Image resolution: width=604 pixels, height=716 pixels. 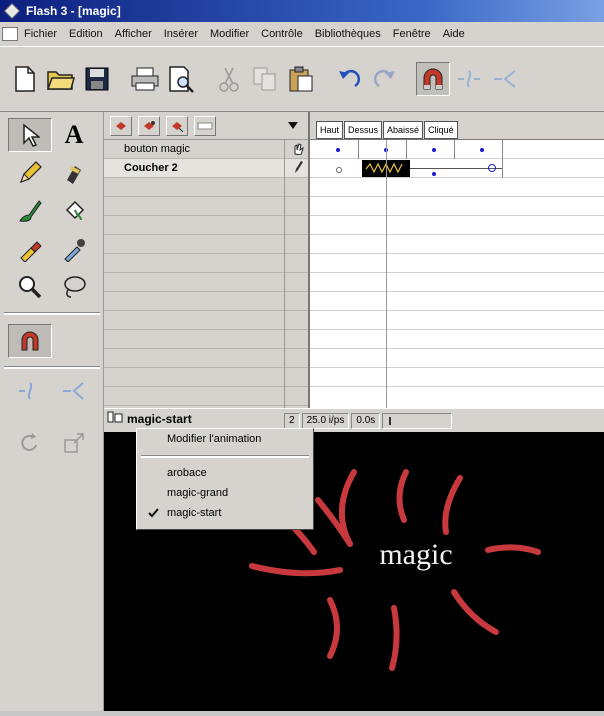 What do you see at coordinates (145, 79) in the screenshot?
I see `print-icon` at bounding box center [145, 79].